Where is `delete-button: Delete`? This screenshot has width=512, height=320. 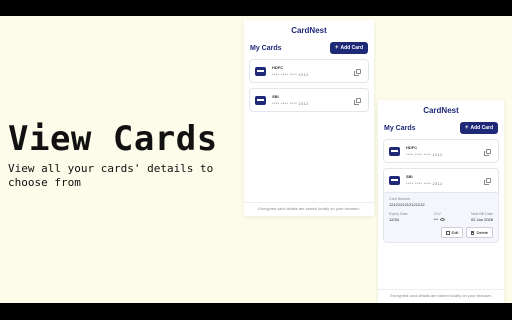
delete-button: Delete is located at coordinates (479, 232).